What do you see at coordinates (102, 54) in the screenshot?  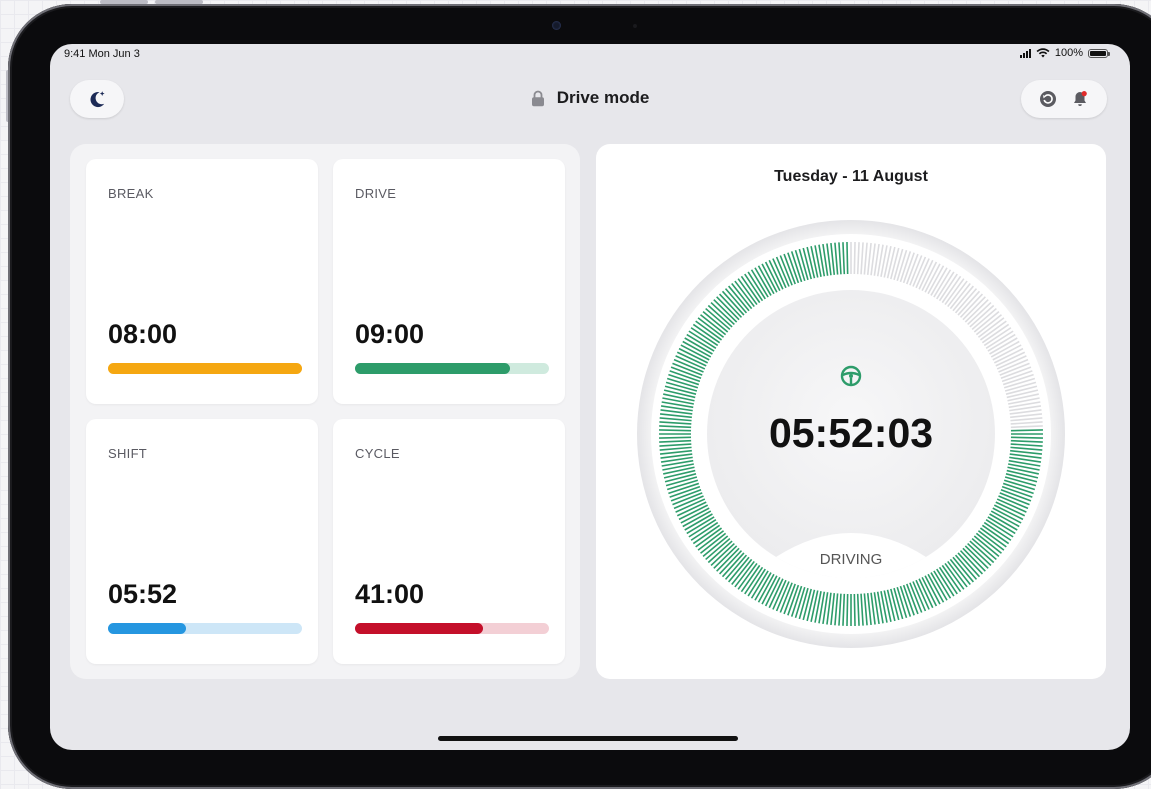 I see `status-time: 9:41 Mon Jun 3` at bounding box center [102, 54].